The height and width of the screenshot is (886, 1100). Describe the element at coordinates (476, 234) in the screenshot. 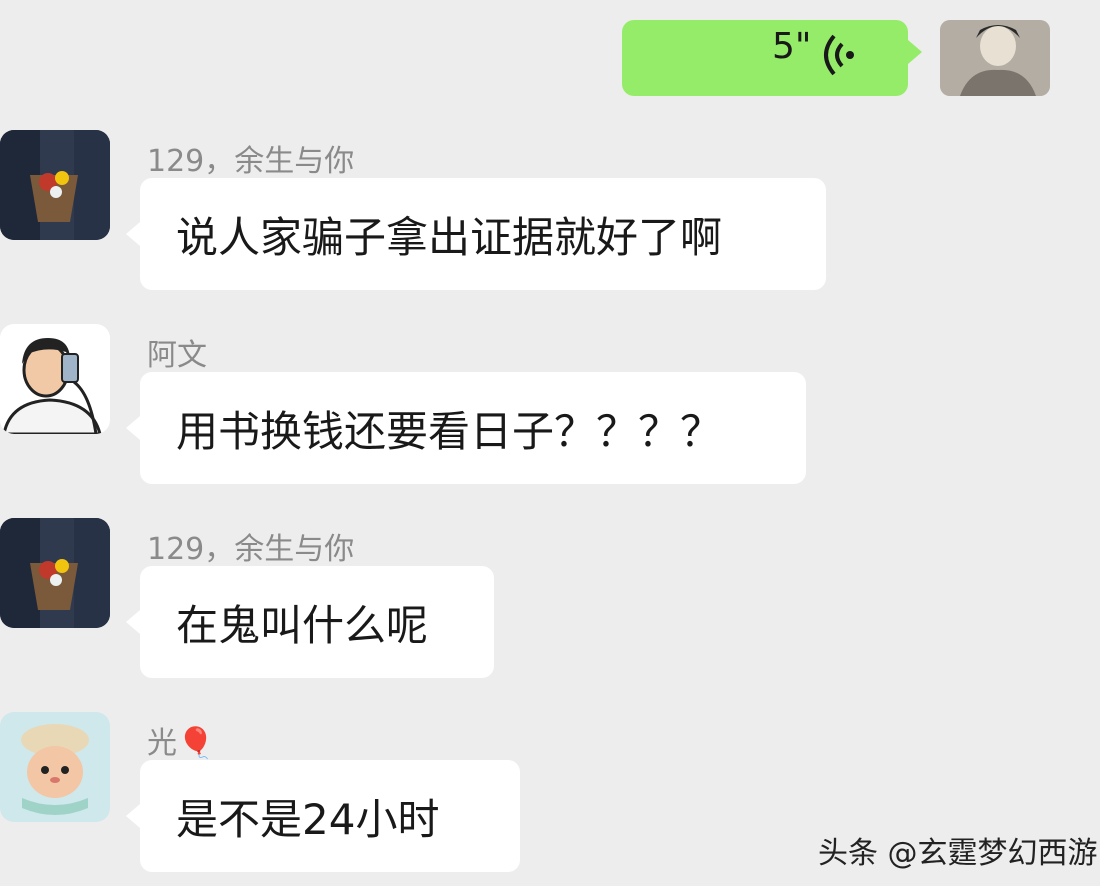

I see `message-bubble: 说人家骗子拿出证据就好了啊` at that location.